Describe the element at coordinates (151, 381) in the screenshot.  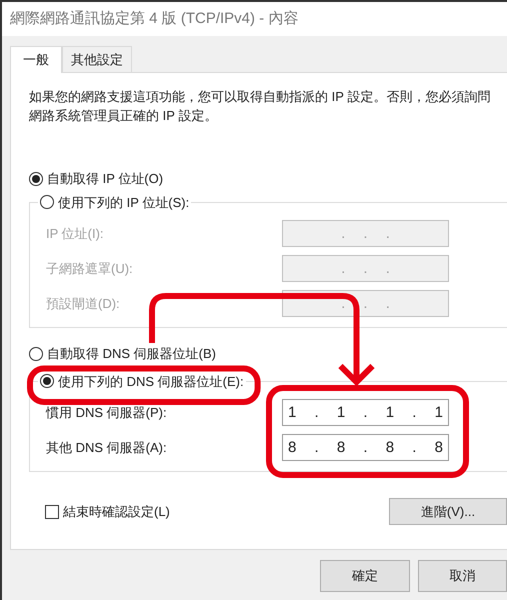
I see `radio-label: 使用下列的 DNS 伺服器位址(E):` at that location.